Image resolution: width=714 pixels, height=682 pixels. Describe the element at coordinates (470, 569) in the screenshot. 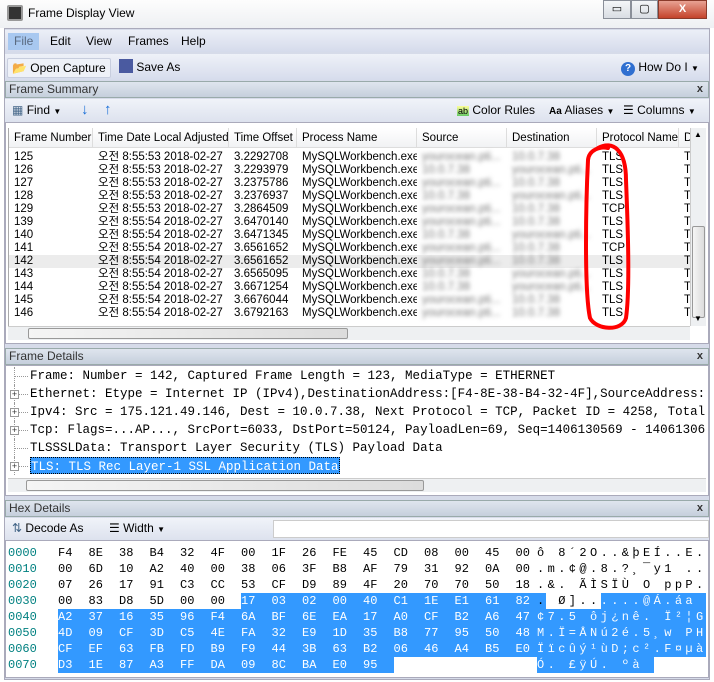

I see `hex-byte: 92` at that location.